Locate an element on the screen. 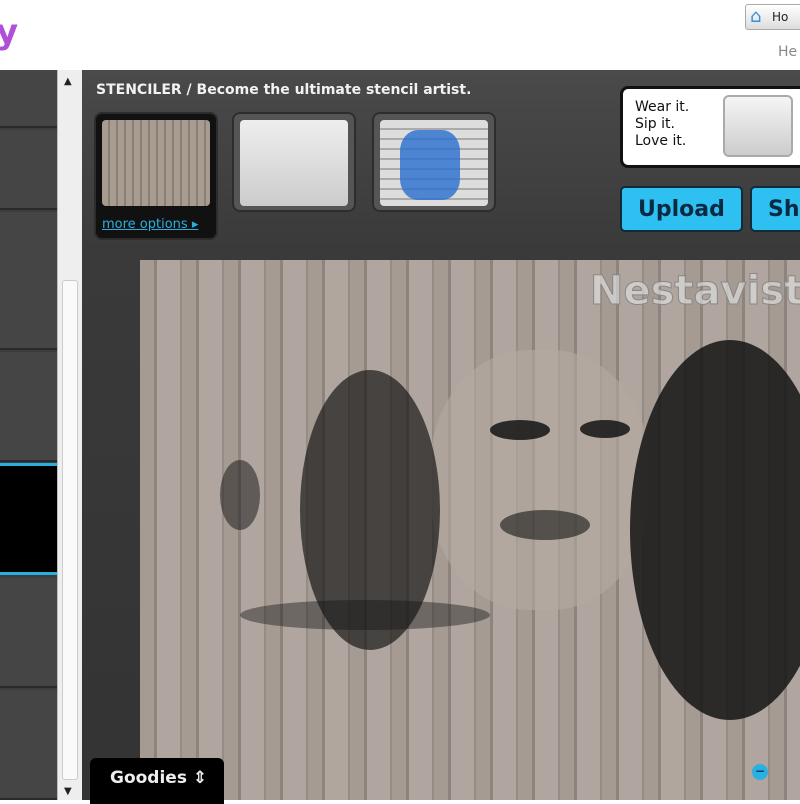 This screenshot has height=804, width=800. zoom-out-icon: − is located at coordinates (760, 772).